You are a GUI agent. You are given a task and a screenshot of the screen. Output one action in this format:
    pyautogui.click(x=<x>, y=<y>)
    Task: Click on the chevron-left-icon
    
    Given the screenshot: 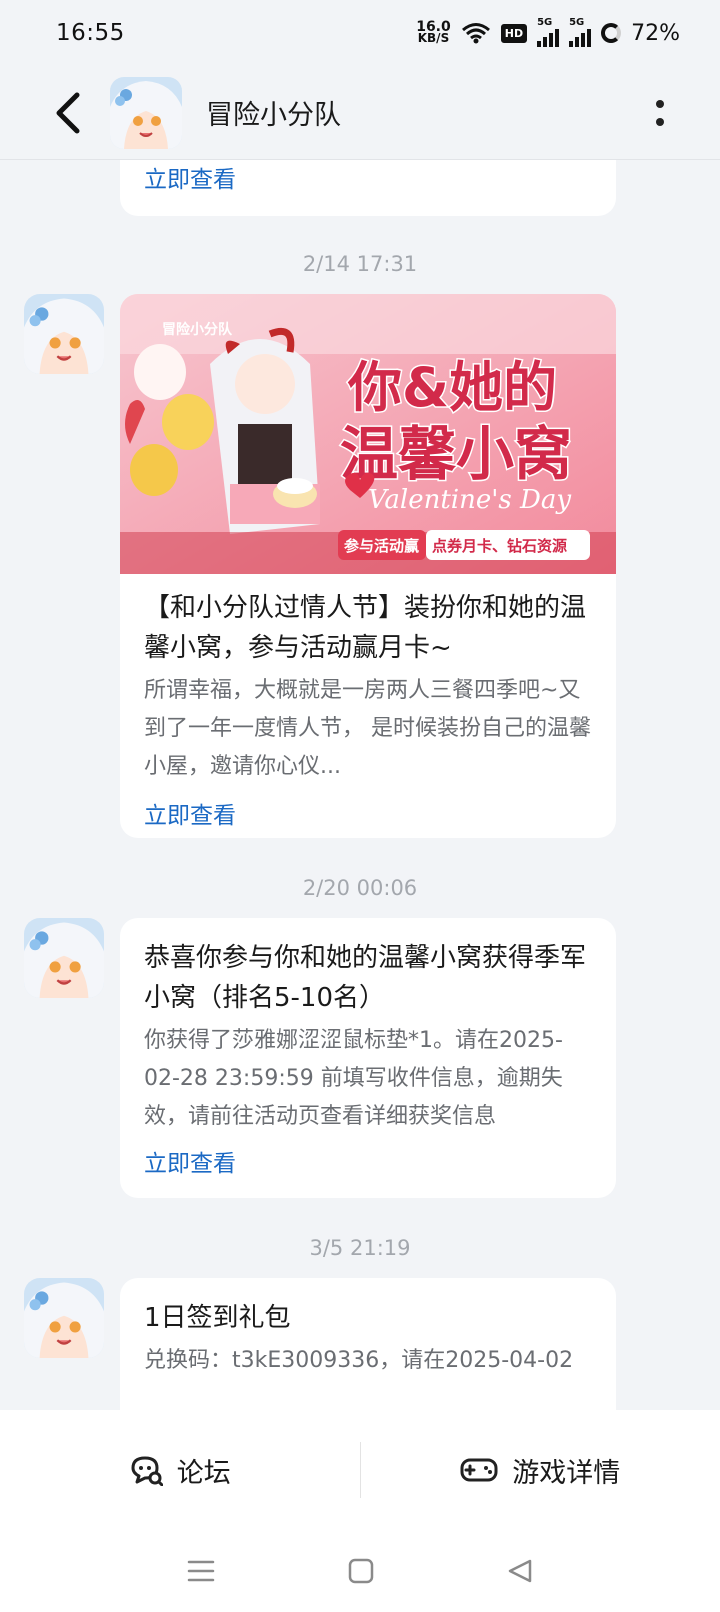 What is the action you would take?
    pyautogui.click(x=68, y=112)
    